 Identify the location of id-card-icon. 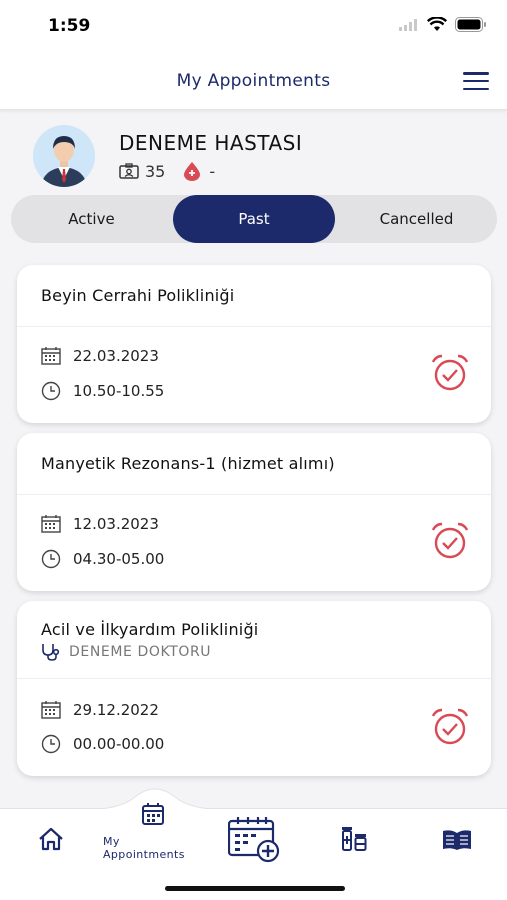
(129, 171).